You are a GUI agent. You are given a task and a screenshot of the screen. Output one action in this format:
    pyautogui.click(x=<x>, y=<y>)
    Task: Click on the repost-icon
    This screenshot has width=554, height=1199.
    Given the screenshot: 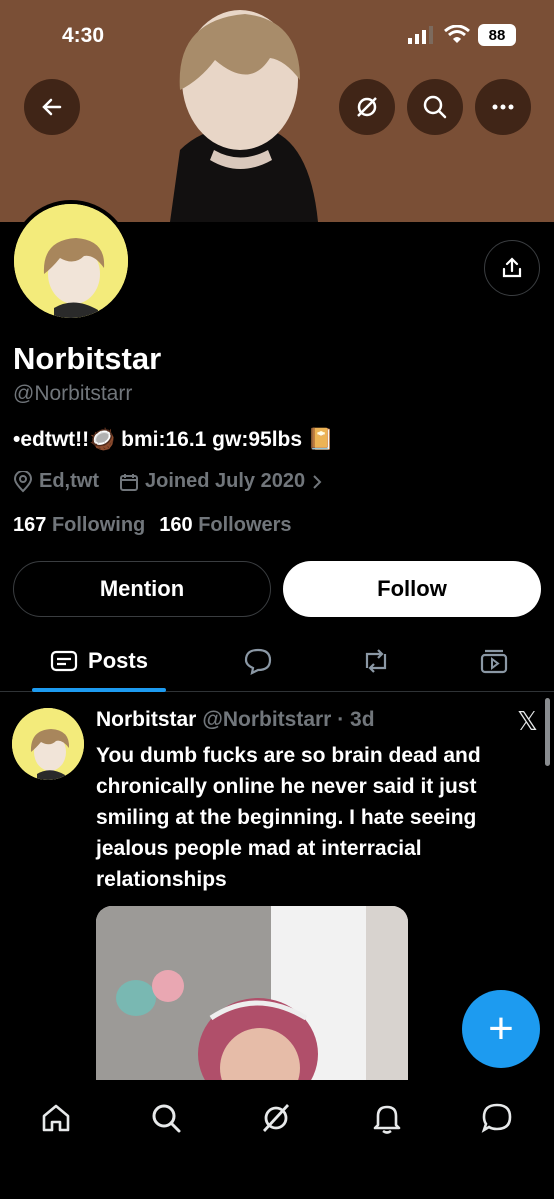 What is the action you would take?
    pyautogui.click(x=376, y=661)
    